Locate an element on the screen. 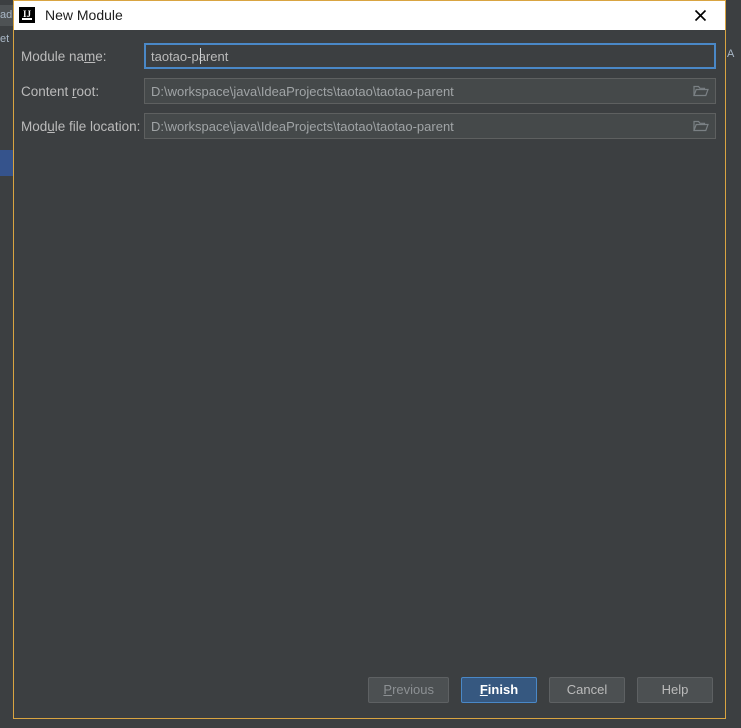 The image size is (741, 728). dialog-button-bar: Previous Finish Cancel Help is located at coordinates (369, 690).